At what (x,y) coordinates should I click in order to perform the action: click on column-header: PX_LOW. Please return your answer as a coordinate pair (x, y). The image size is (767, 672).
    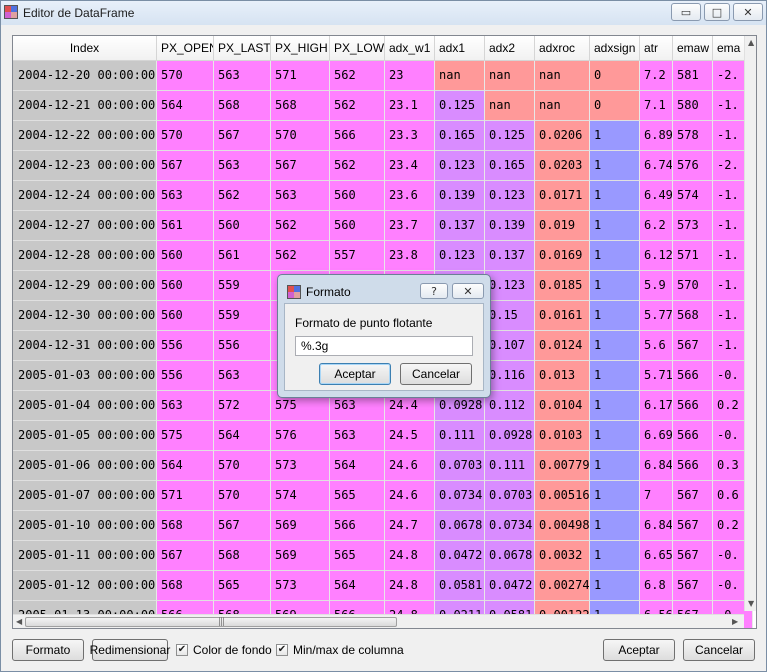
    Looking at the image, I should click on (357, 48).